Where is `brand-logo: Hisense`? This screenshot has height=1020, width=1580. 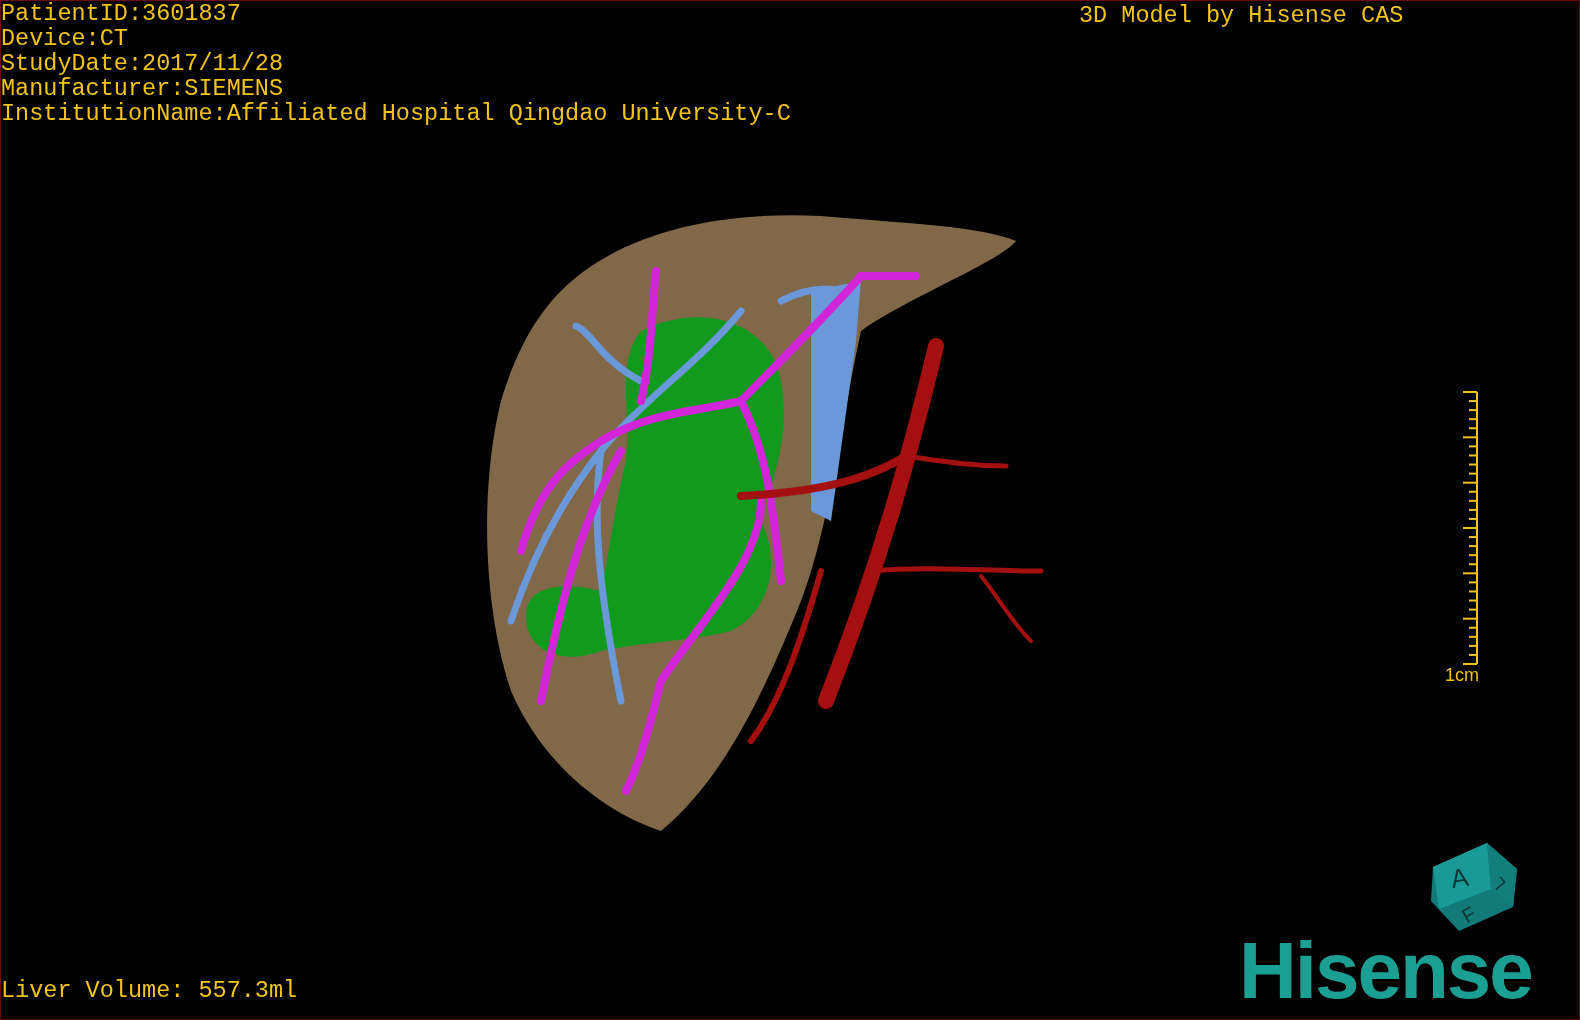
brand-logo: Hisense is located at coordinates (1385, 971).